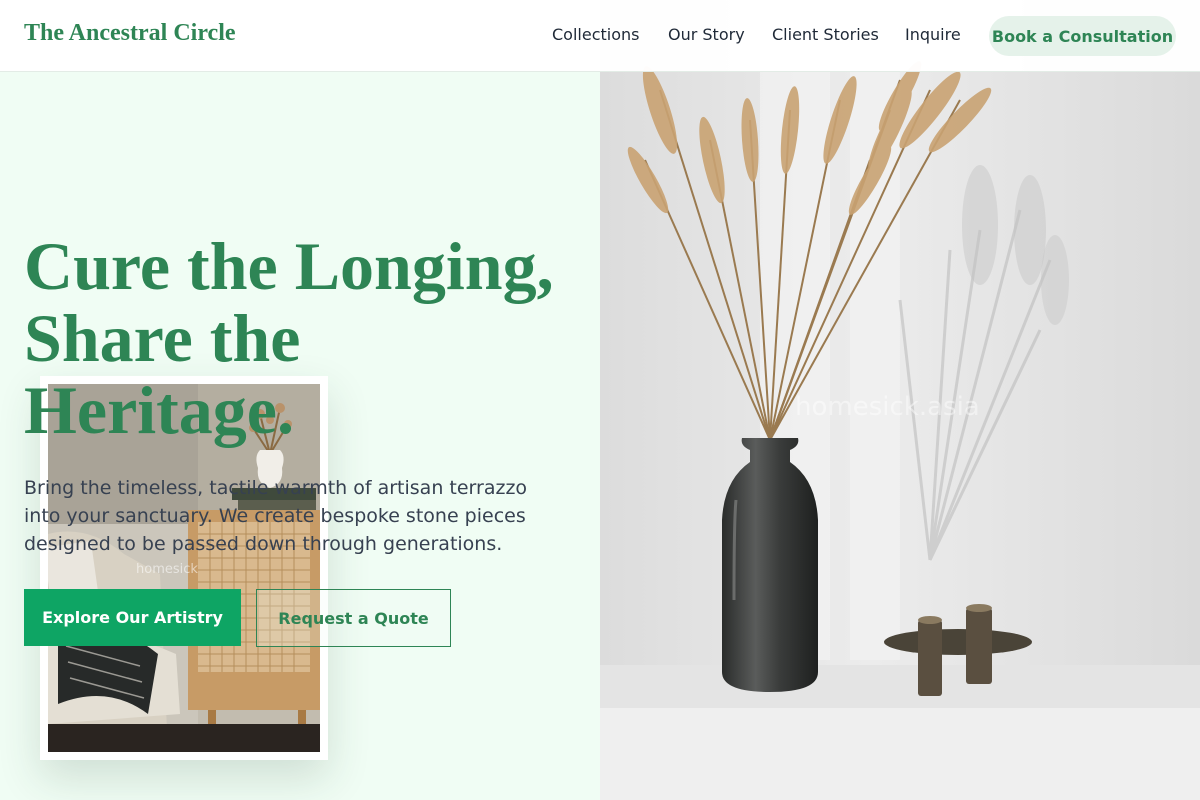 The image size is (1200, 800). I want to click on vase-photo-watermark: homesick.asia, so click(887, 407).